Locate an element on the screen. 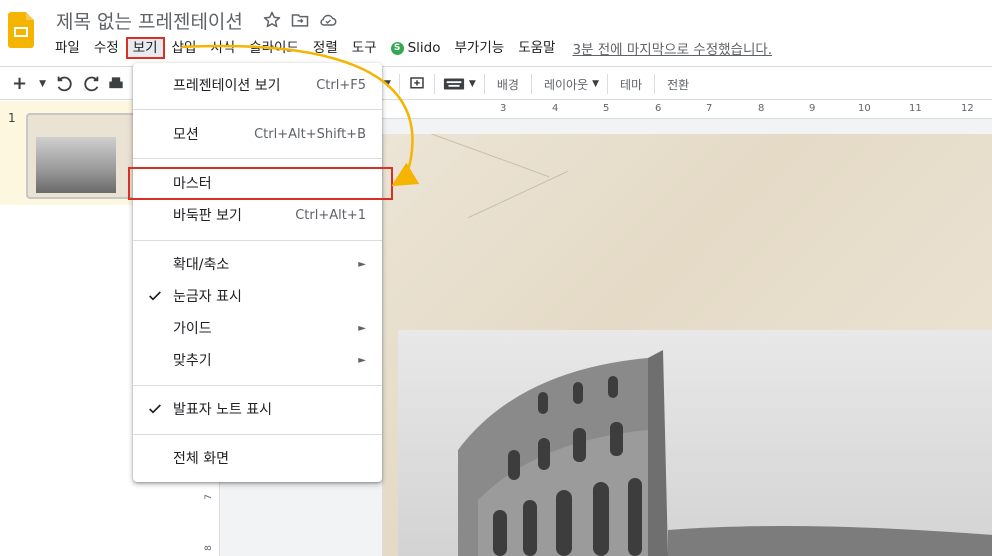  background-button: 배경 is located at coordinates (508, 84).